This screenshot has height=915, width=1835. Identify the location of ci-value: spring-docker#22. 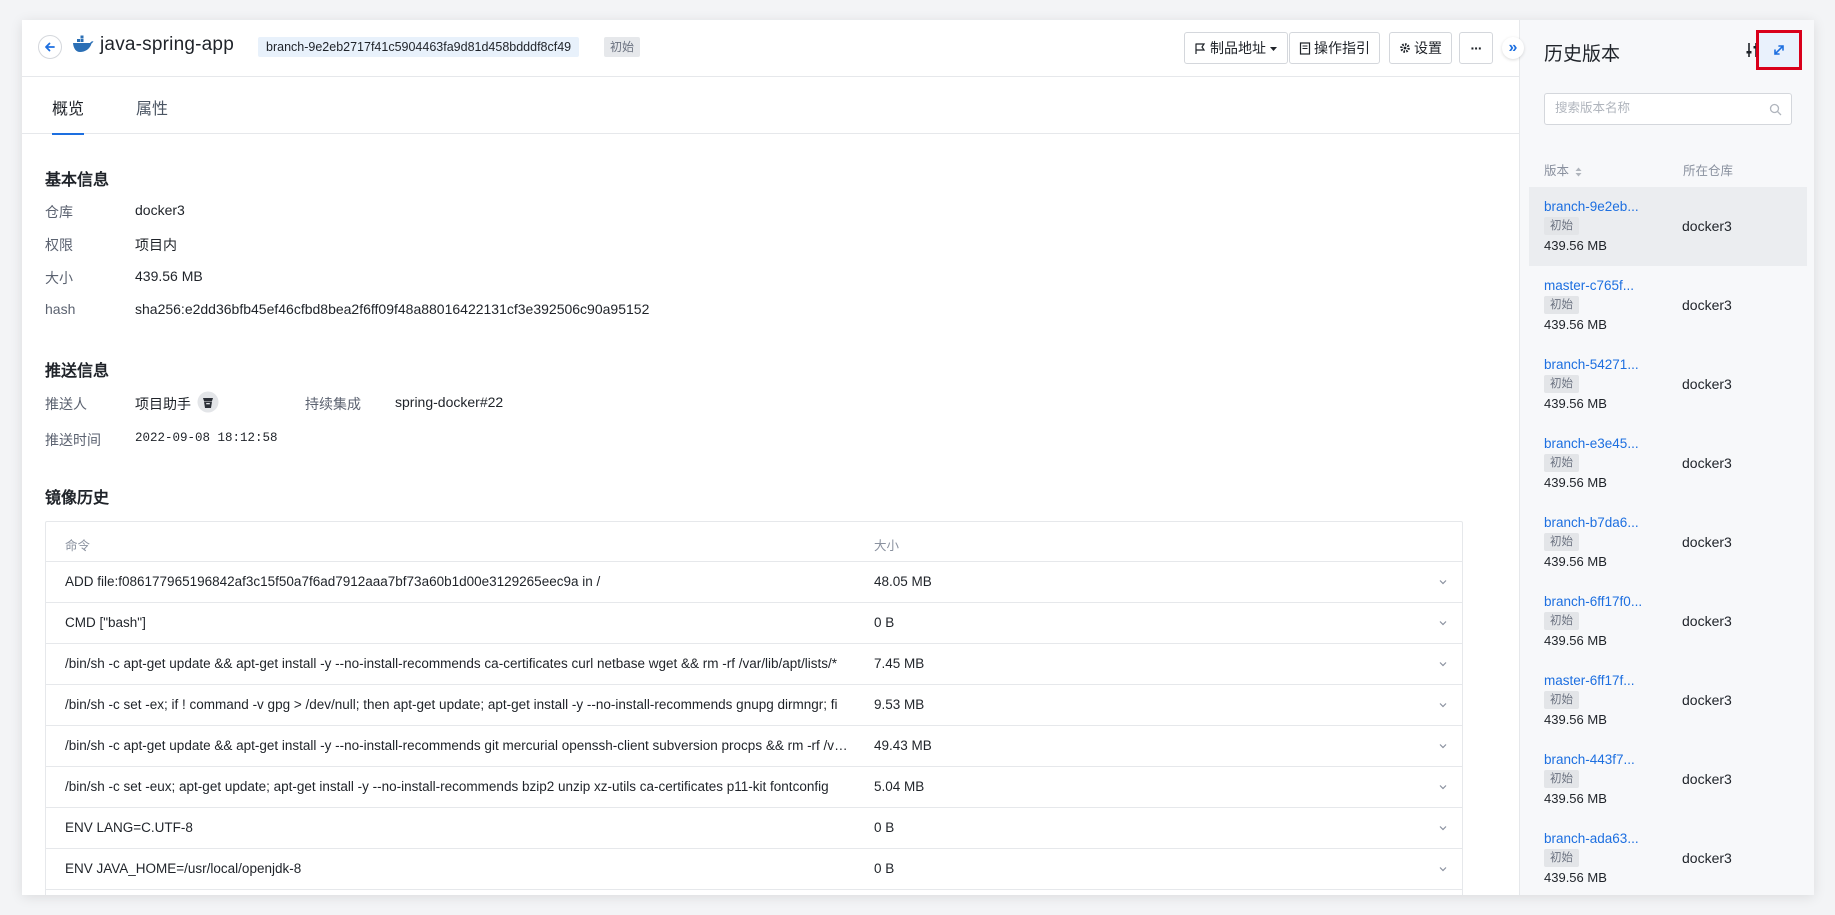
(449, 402).